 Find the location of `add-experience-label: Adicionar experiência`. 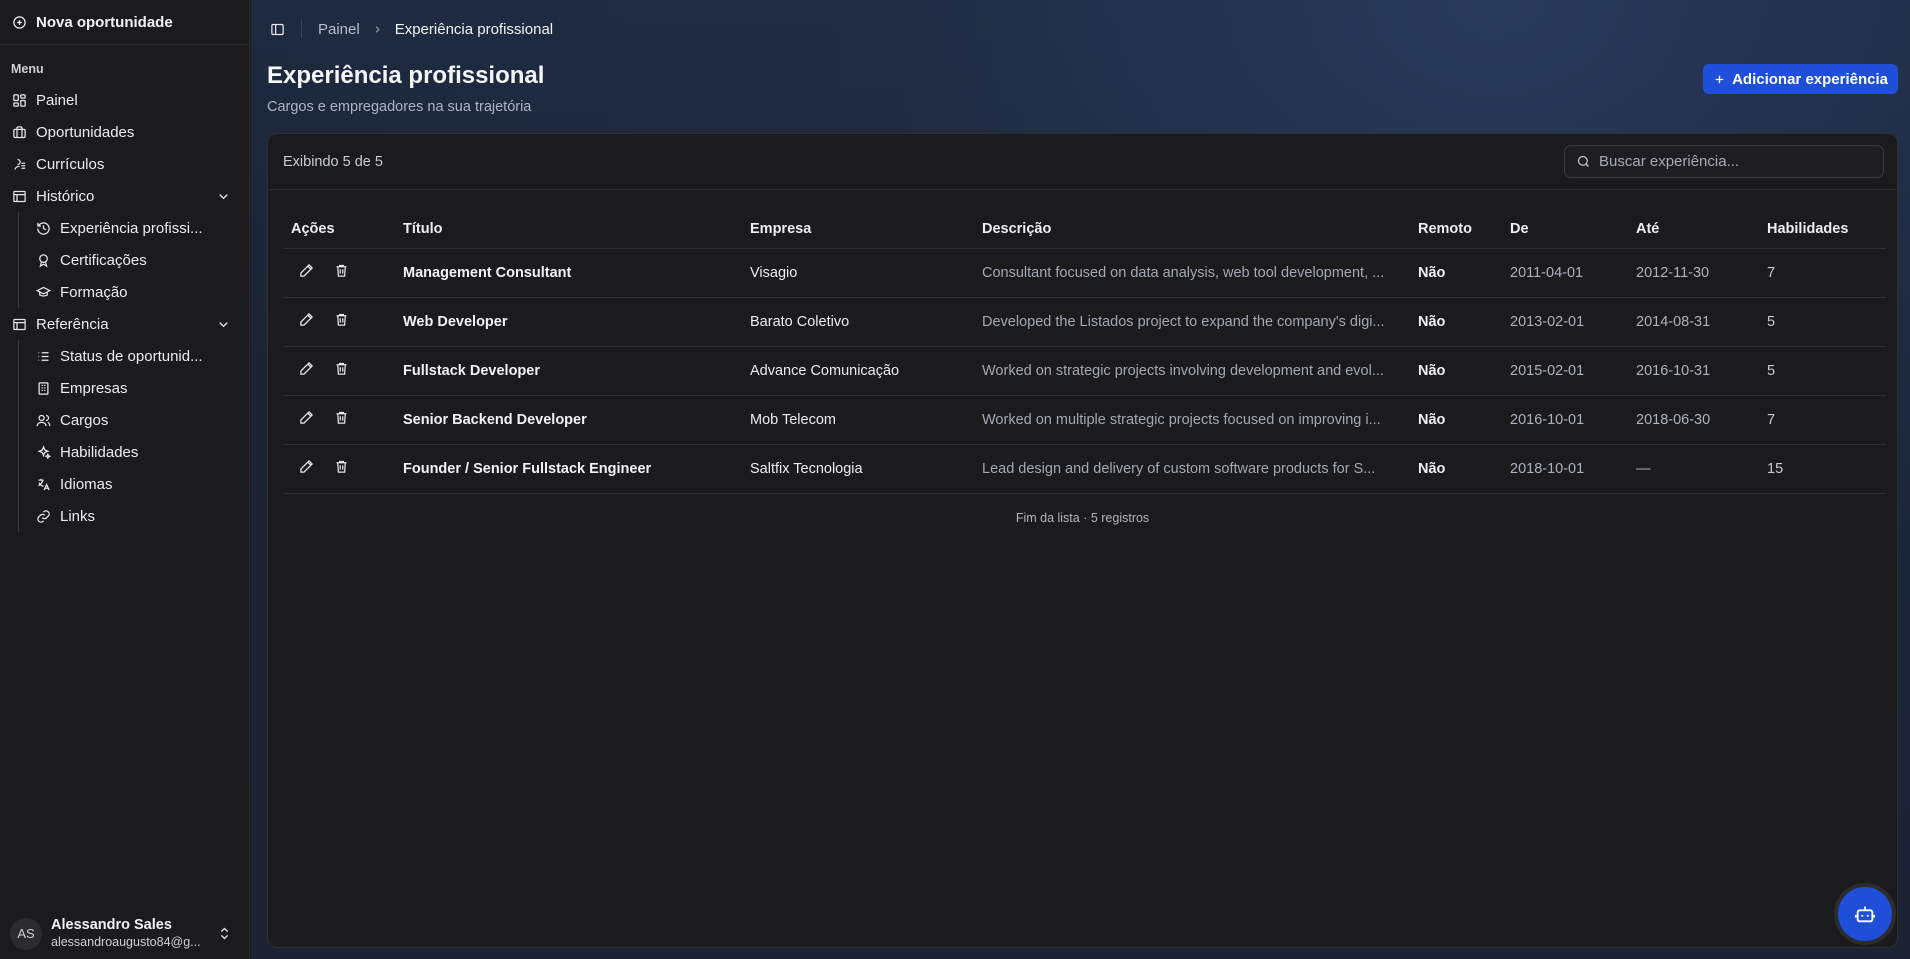

add-experience-label: Adicionar experiência is located at coordinates (1810, 79).